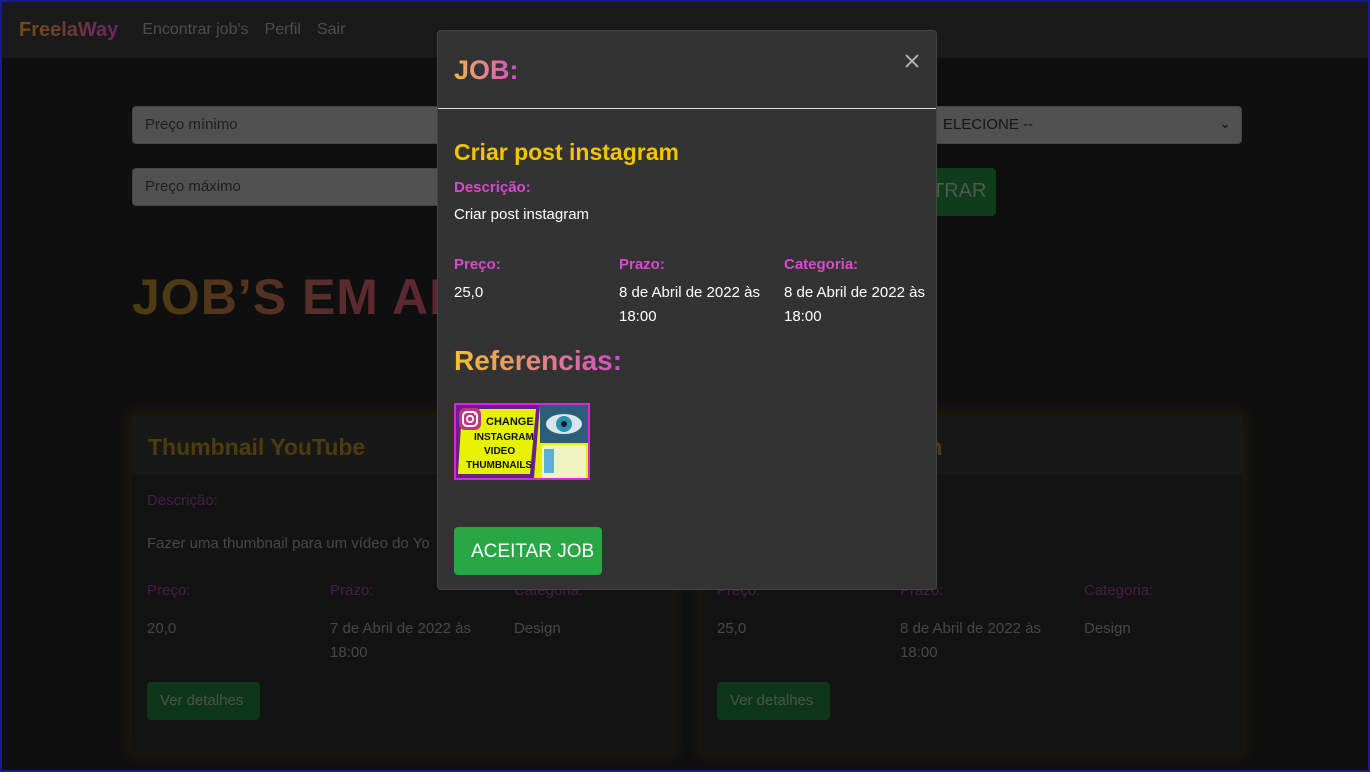  Describe the element at coordinates (912, 61) in the screenshot. I see `close-icon` at that location.